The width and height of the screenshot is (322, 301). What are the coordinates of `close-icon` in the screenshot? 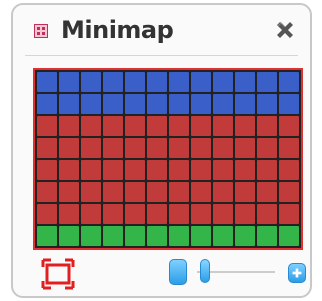 It's located at (285, 30).